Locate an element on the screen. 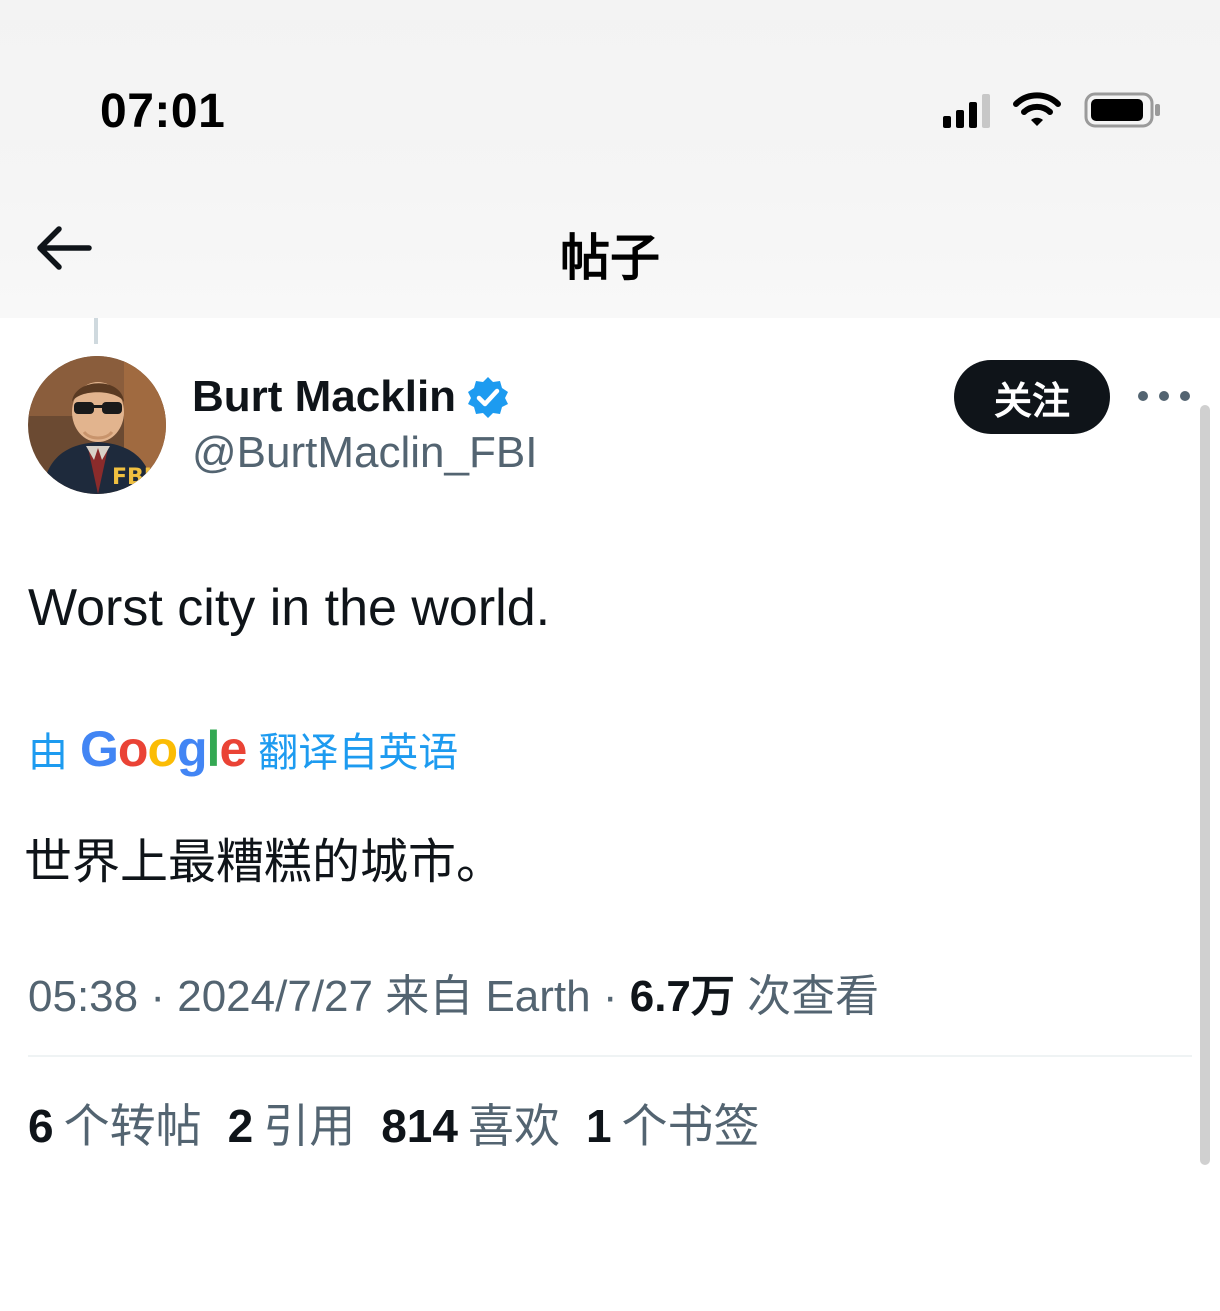 This screenshot has height=1311, width=1220. bookmarks-stat: 1 个书签 is located at coordinates (673, 1123).